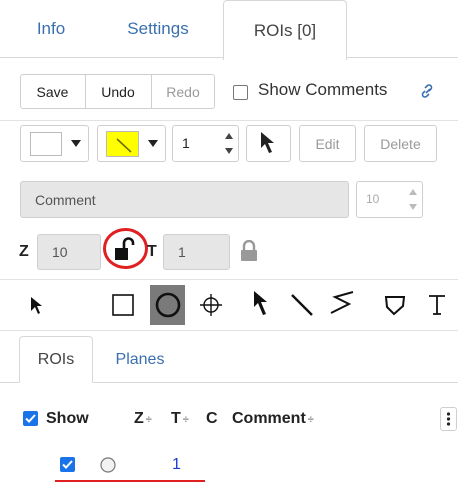  Describe the element at coordinates (186, 143) in the screenshot. I see `line-width-value: 1` at that location.